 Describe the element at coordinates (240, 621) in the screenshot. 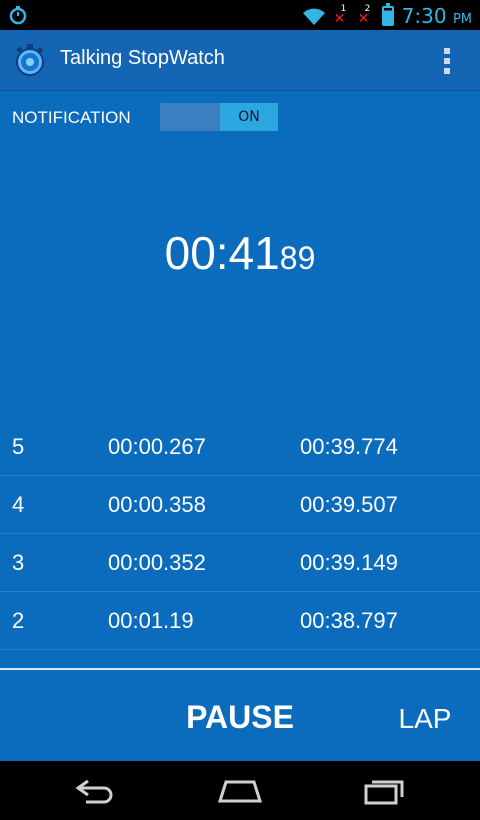

I see `lap-row: 2 00:01.19 00:38.797` at that location.